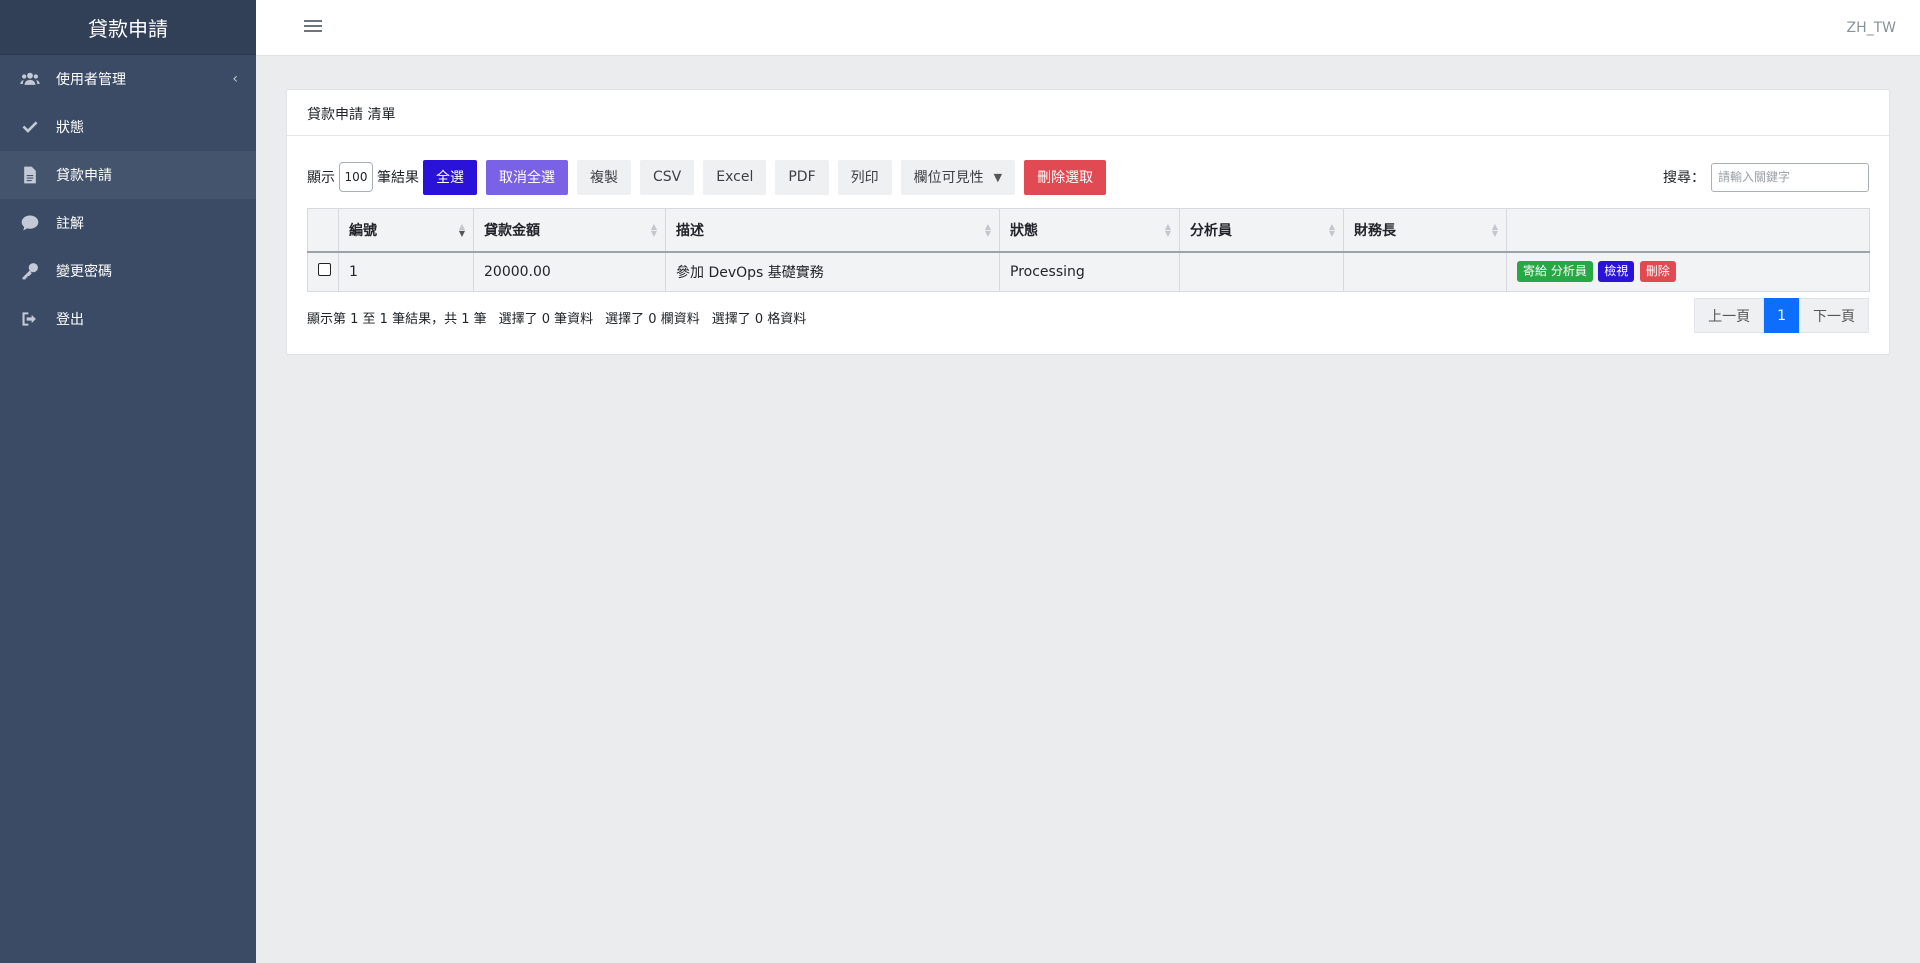 The width and height of the screenshot is (1920, 963). What do you see at coordinates (802, 177) in the screenshot?
I see `pdf-button: PDF` at bounding box center [802, 177].